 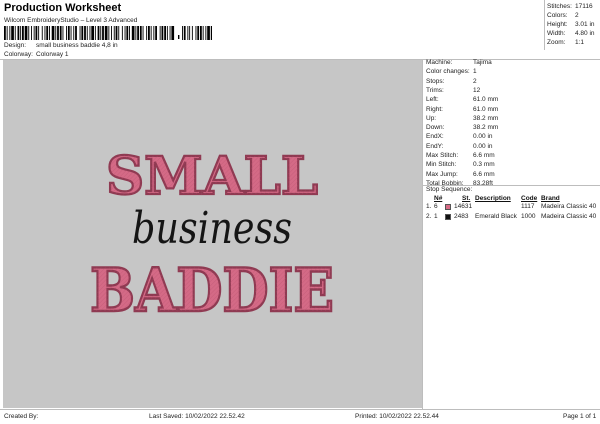 What do you see at coordinates (482, 62) in the screenshot?
I see `detail-value: Tajima` at bounding box center [482, 62].